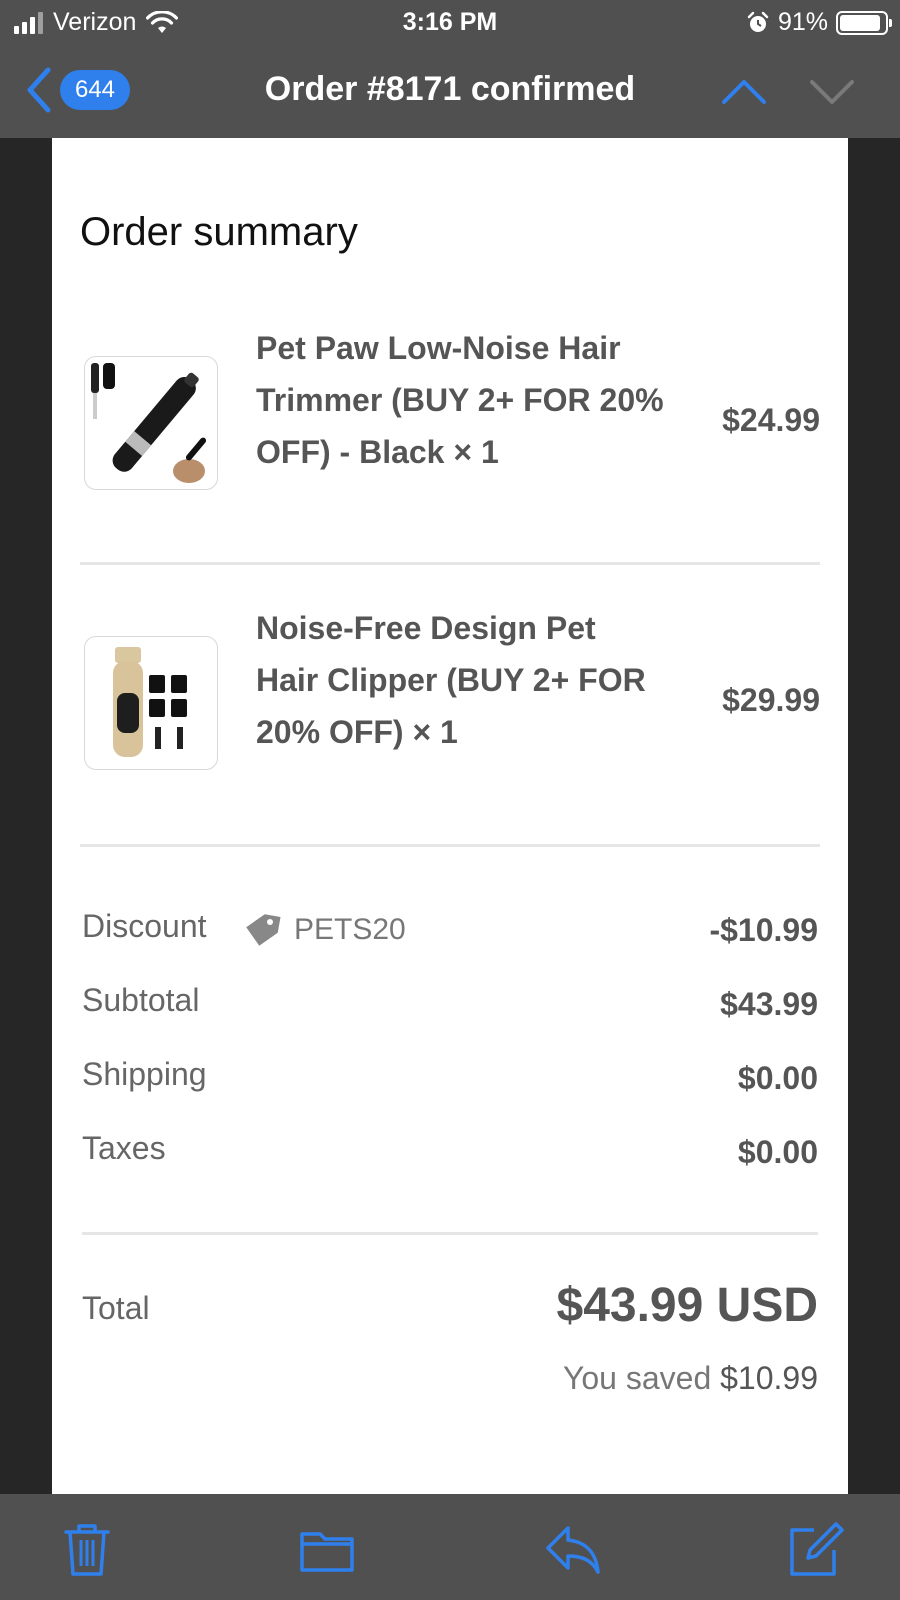 The height and width of the screenshot is (1600, 900). I want to click on compose-icon, so click(815, 1549).